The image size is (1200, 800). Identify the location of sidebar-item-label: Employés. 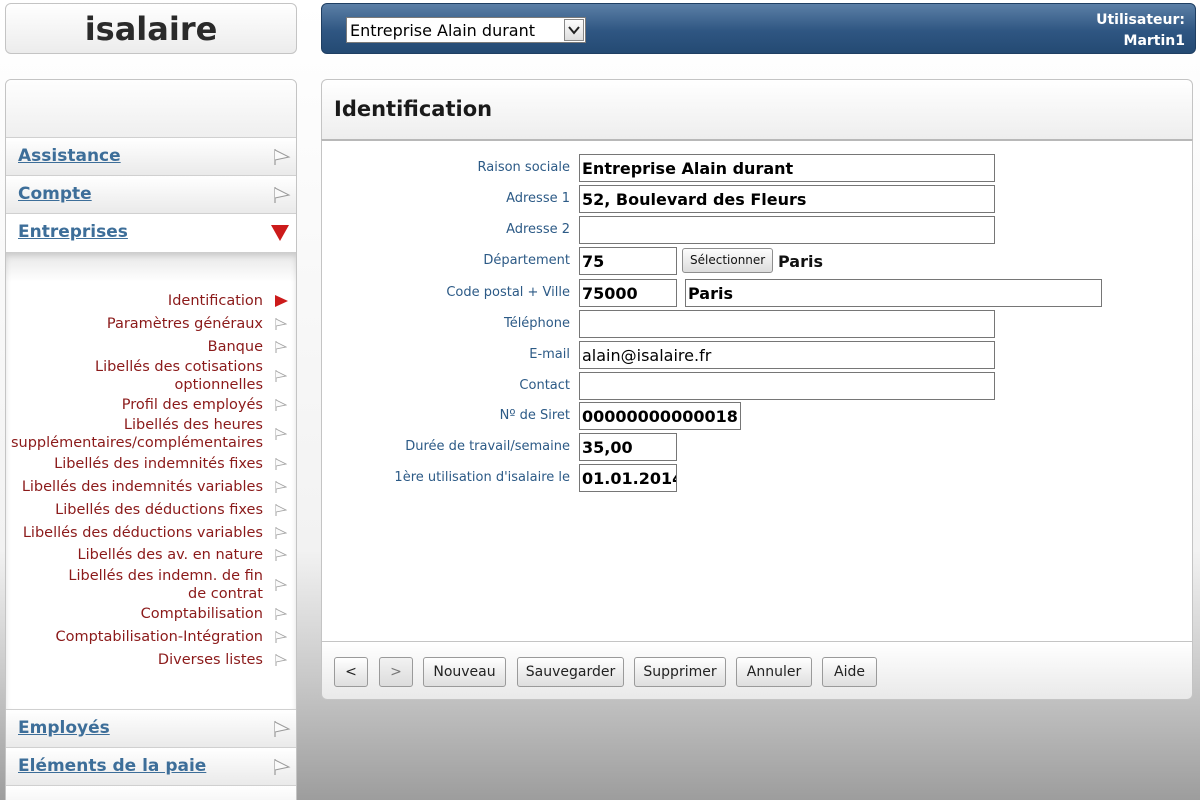
(64, 728).